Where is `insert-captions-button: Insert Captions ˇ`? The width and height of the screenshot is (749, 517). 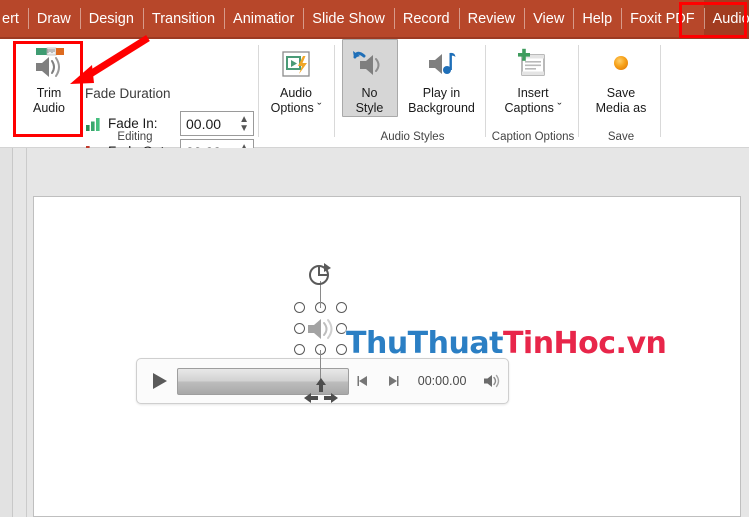
insert-captions-button: Insert Captions ˇ is located at coordinates (533, 77).